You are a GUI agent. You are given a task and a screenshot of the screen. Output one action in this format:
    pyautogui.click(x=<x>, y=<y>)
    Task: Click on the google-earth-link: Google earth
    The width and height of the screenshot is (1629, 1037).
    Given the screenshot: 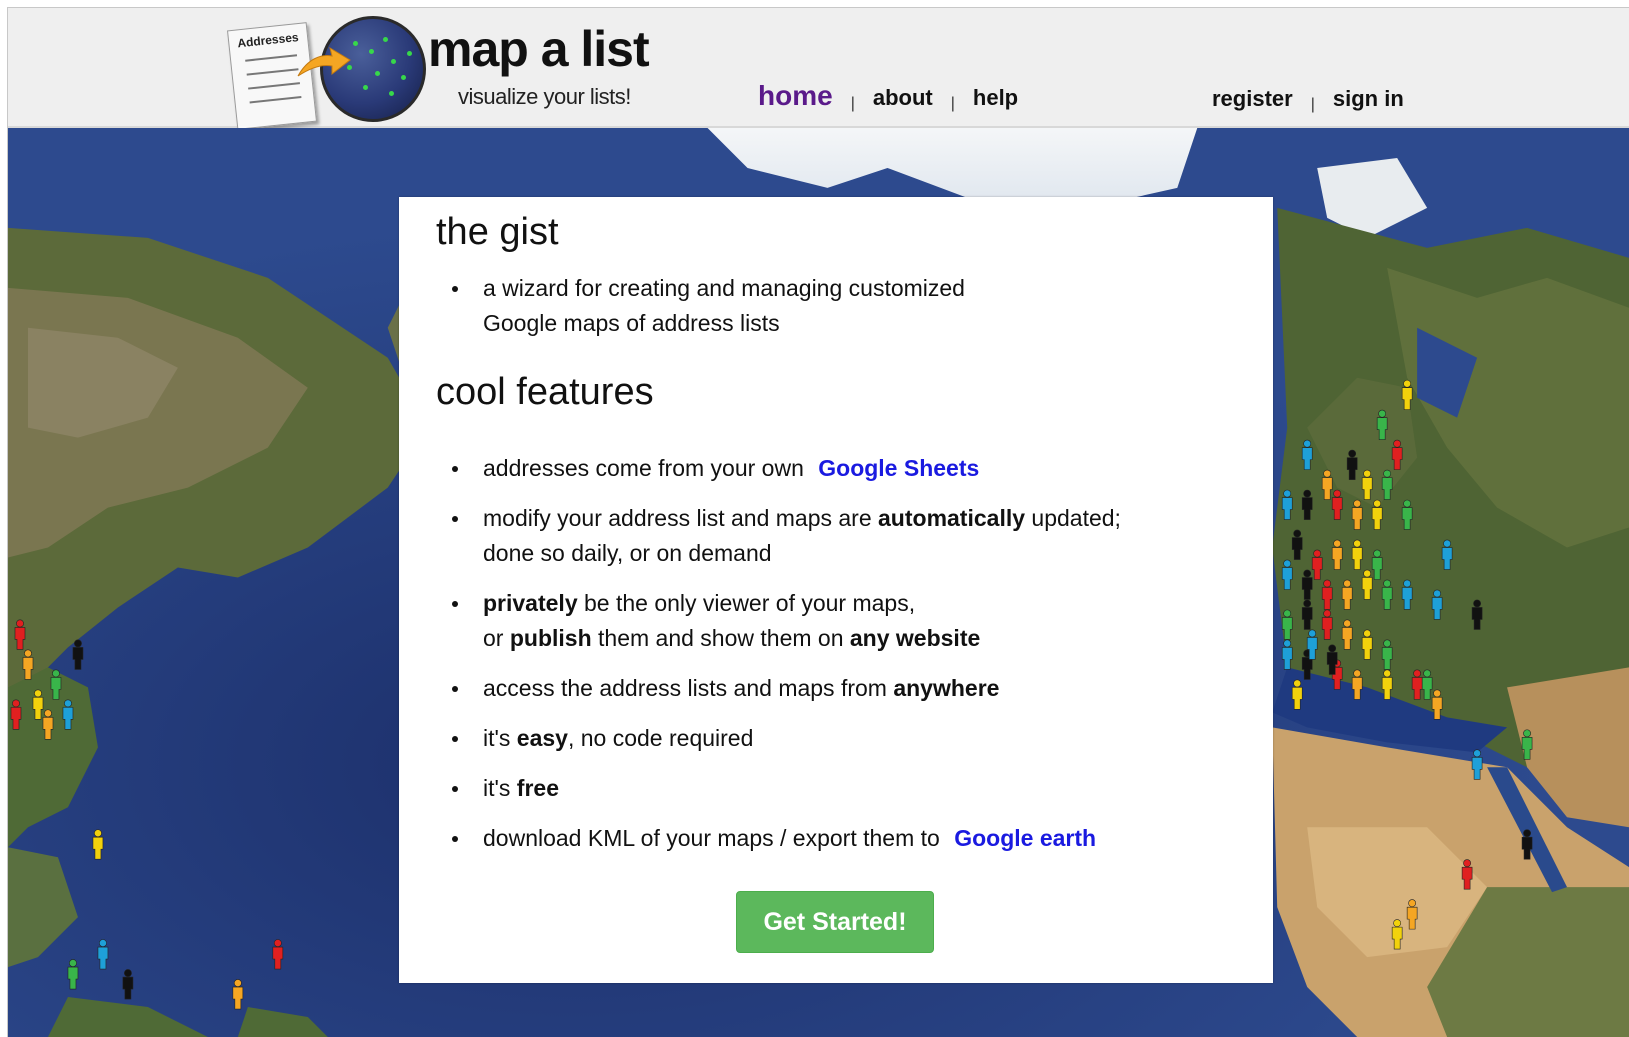 What is the action you would take?
    pyautogui.click(x=1025, y=838)
    